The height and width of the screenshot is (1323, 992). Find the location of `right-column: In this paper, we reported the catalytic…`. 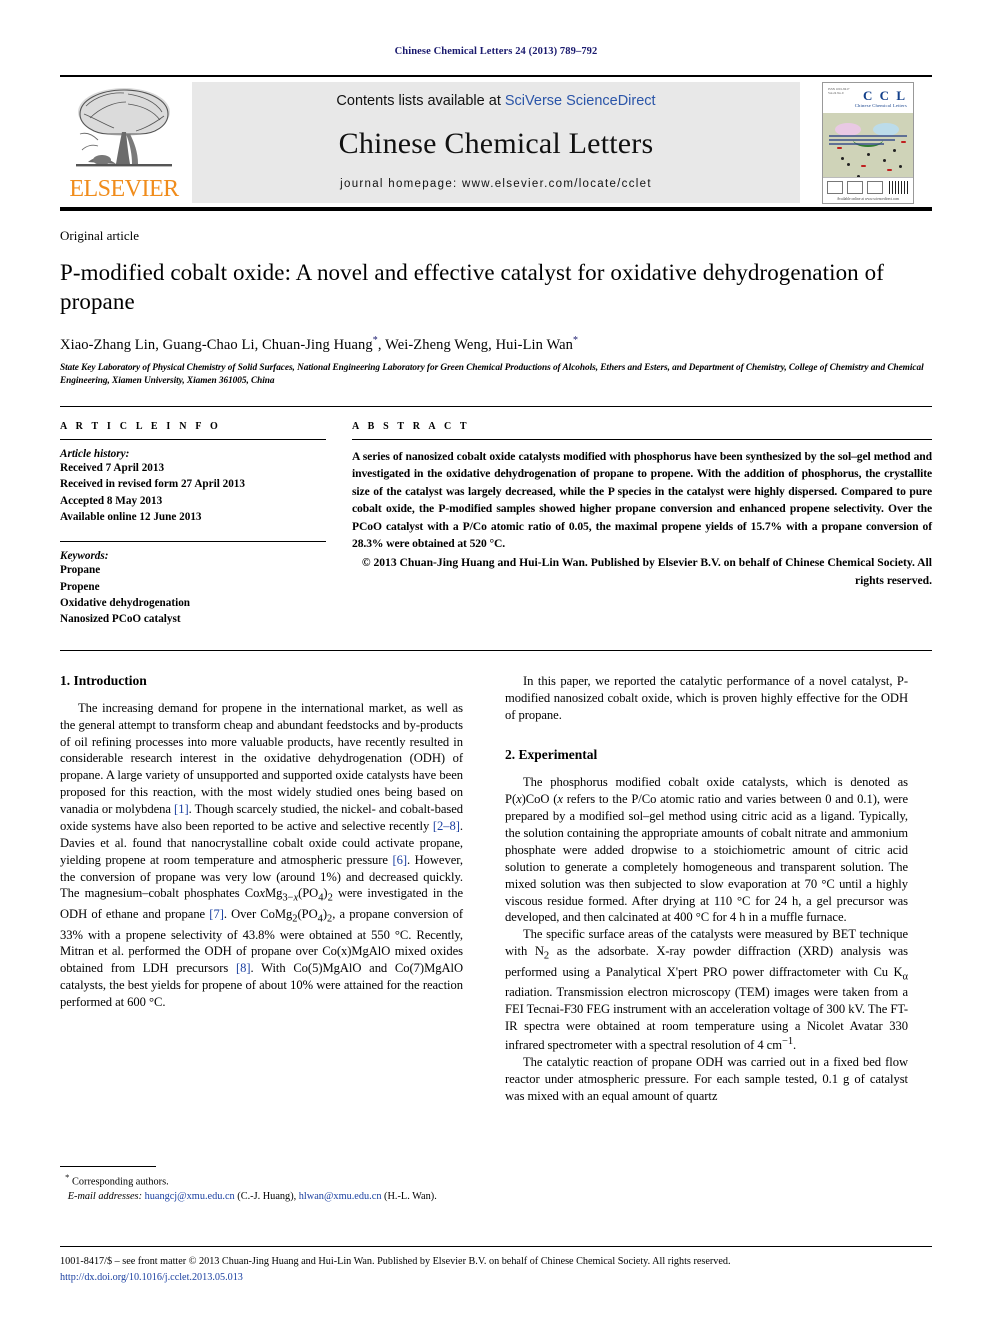

right-column: In this paper, we reported the catalytic… is located at coordinates (706, 889).